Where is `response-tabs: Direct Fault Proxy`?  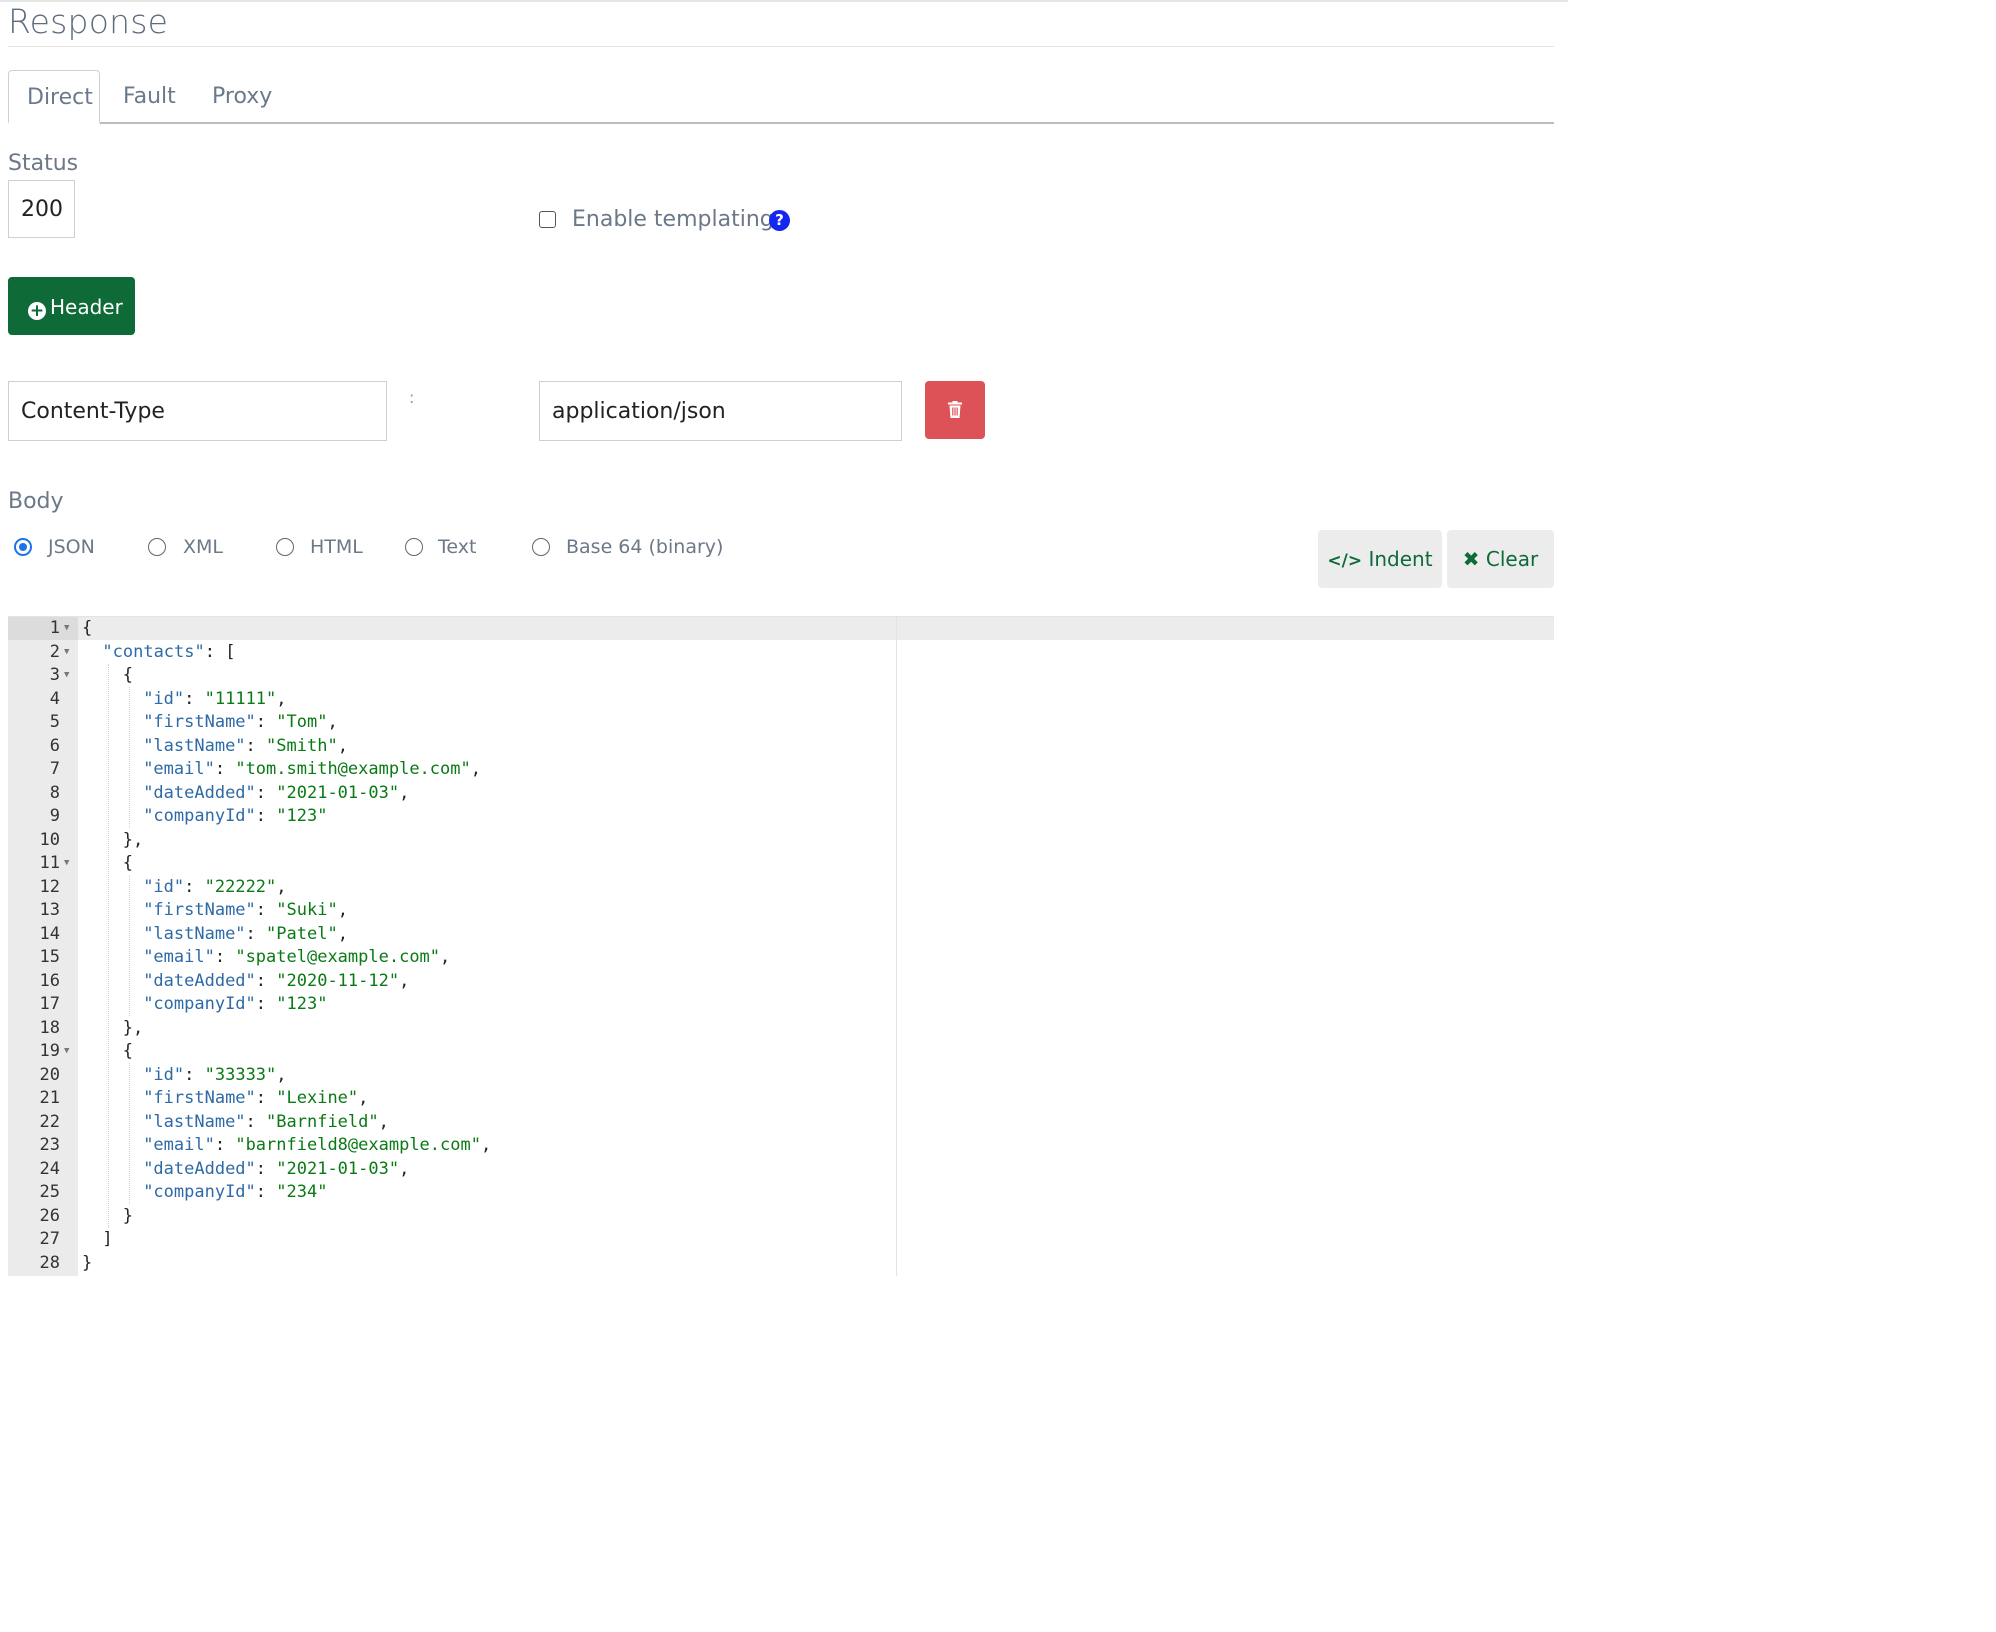
response-tabs: Direct Fault Proxy is located at coordinates (781, 97).